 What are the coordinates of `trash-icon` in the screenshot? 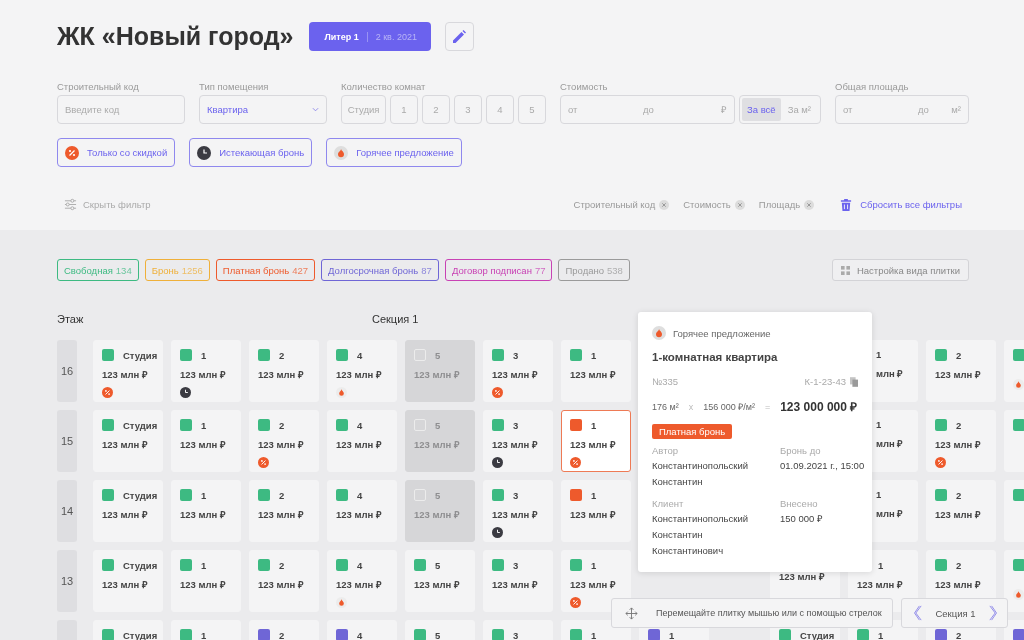 It's located at (846, 204).